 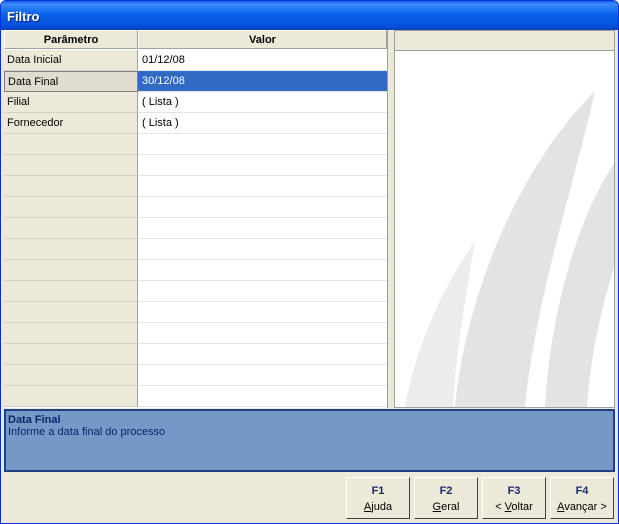 What do you see at coordinates (34, 420) in the screenshot?
I see `description-title: Data Final` at bounding box center [34, 420].